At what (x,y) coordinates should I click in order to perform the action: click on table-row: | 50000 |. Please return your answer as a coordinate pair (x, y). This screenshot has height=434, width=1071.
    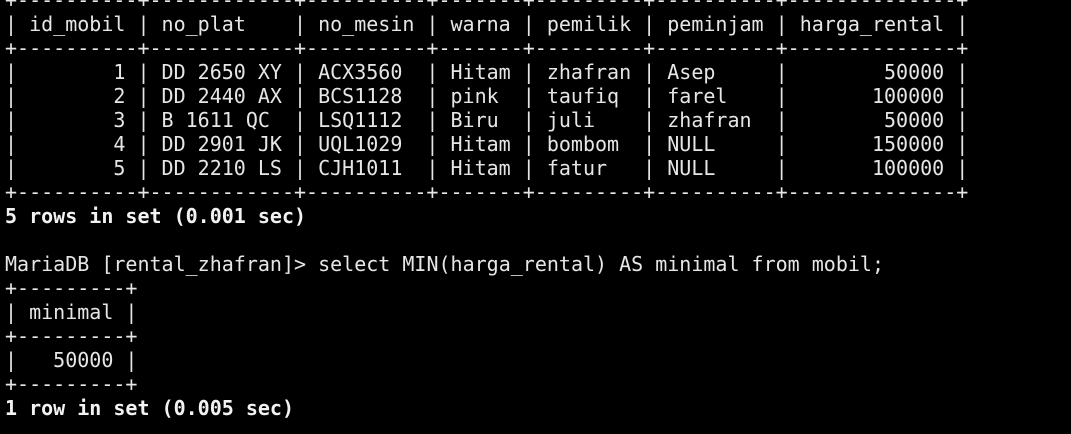
    Looking at the image, I should click on (71, 360).